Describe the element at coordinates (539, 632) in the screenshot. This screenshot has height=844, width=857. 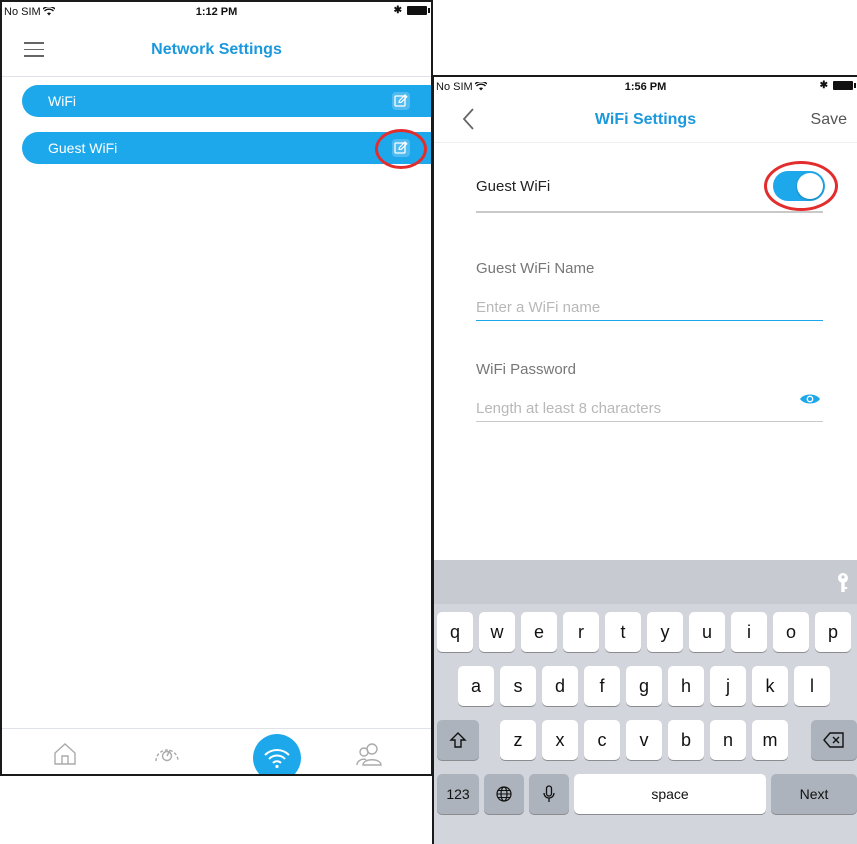
I see `key-e: e` at that location.